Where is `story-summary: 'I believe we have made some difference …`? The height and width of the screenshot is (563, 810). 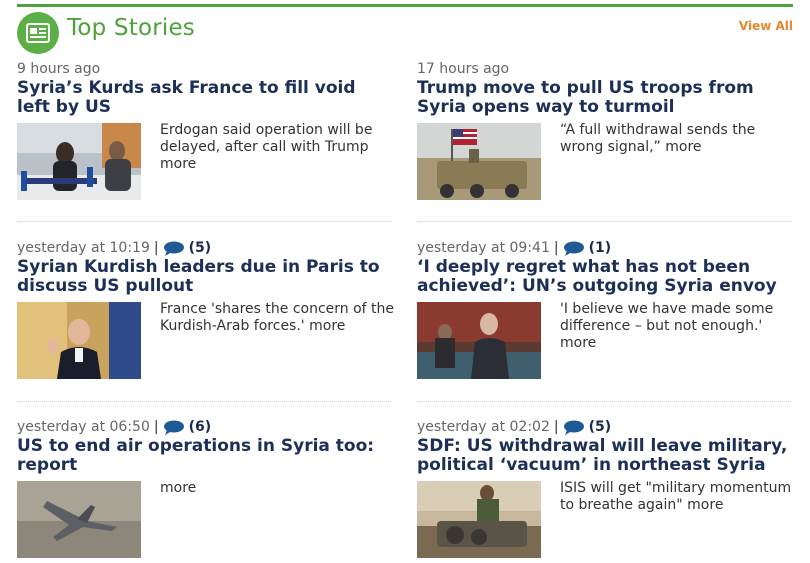 story-summary: 'I believe we have made some difference … is located at coordinates (667, 326).